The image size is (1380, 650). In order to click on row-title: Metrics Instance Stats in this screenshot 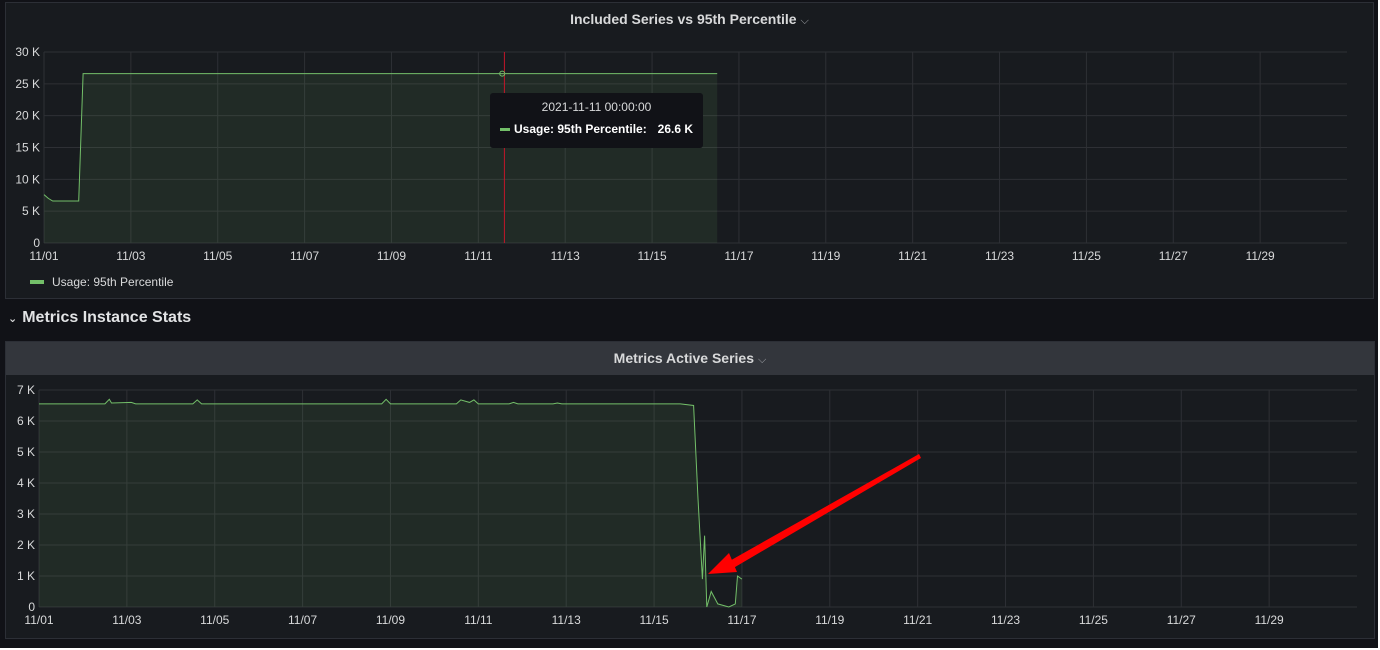, I will do `click(107, 317)`.